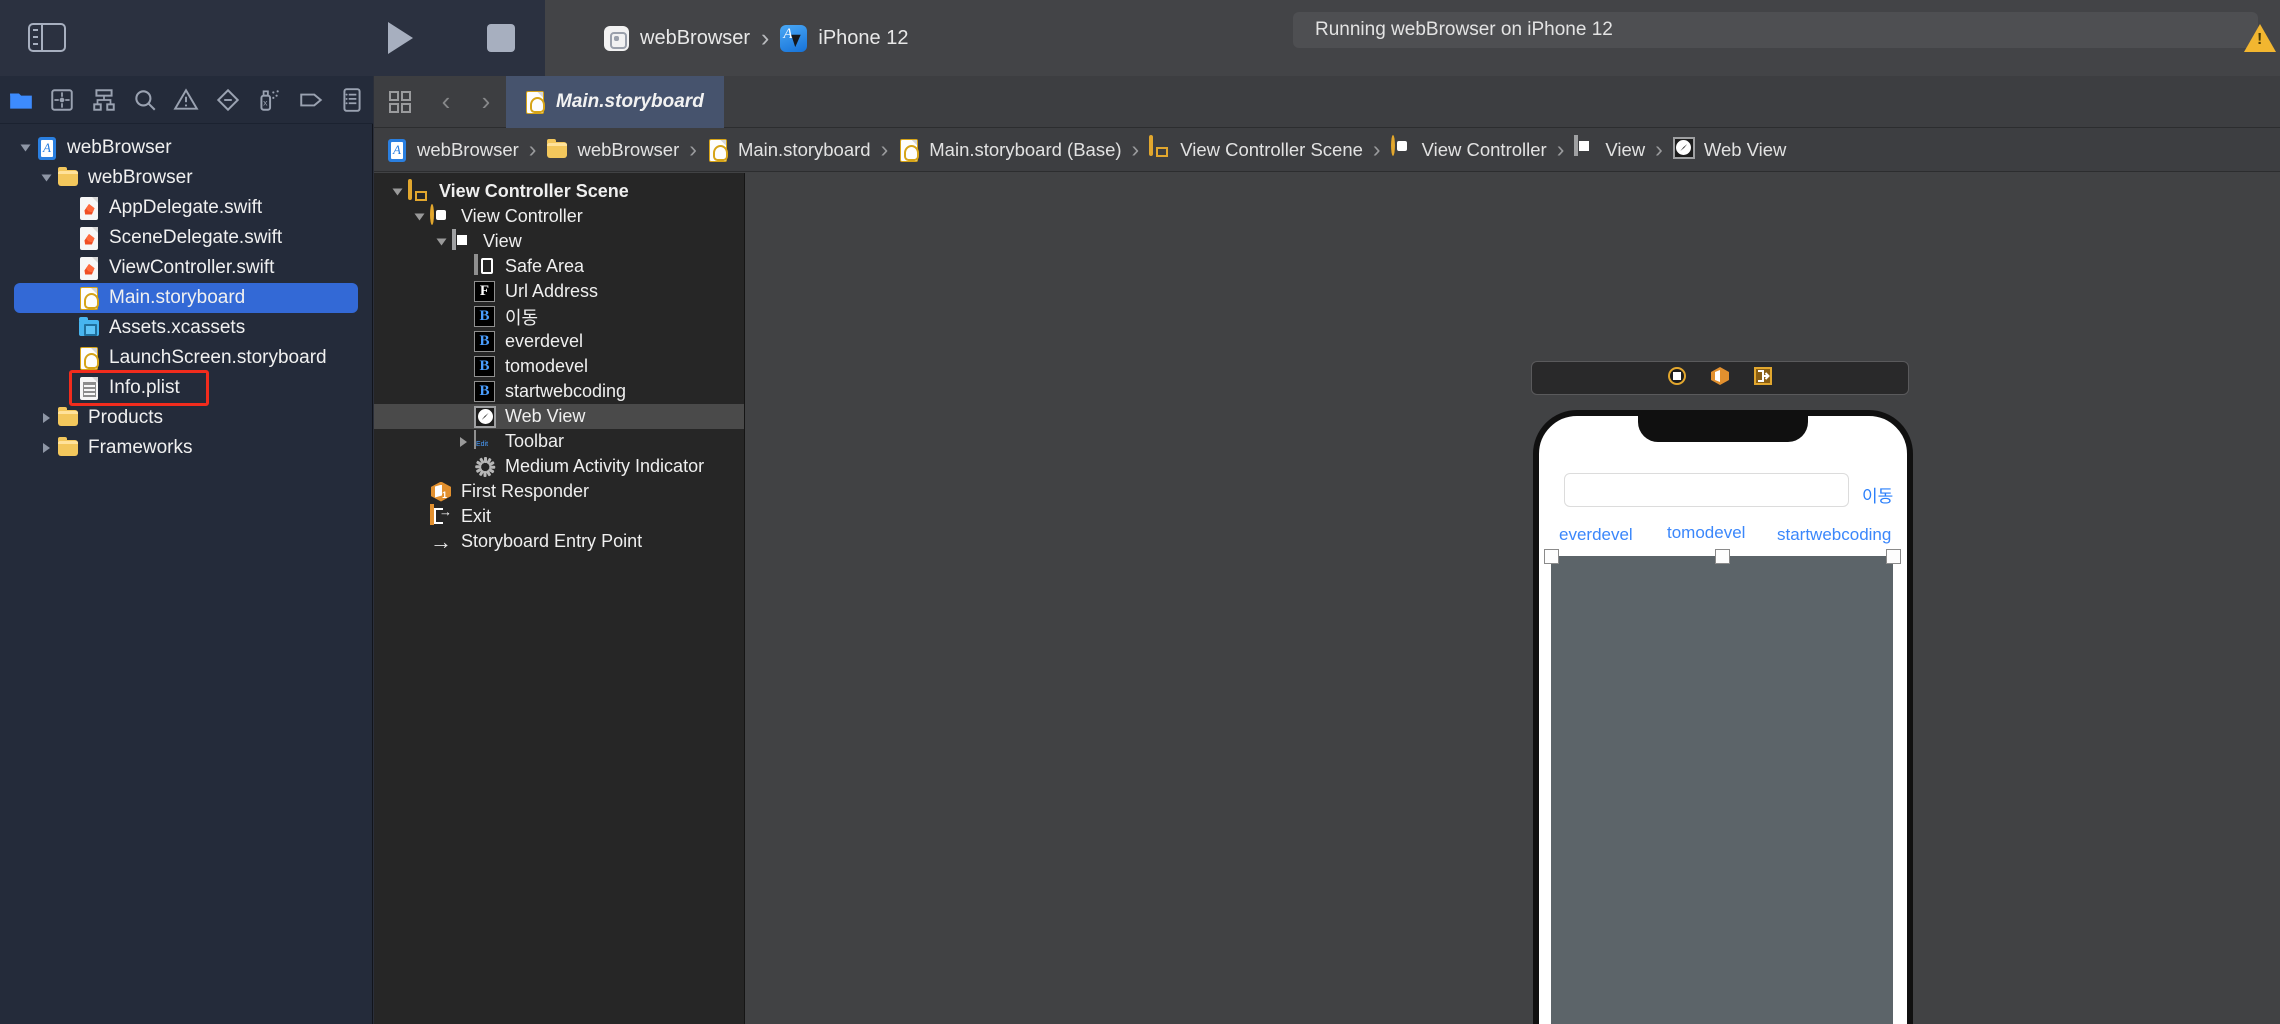 The width and height of the screenshot is (2280, 1024). Describe the element at coordinates (400, 38) in the screenshot. I see `run-button` at that location.